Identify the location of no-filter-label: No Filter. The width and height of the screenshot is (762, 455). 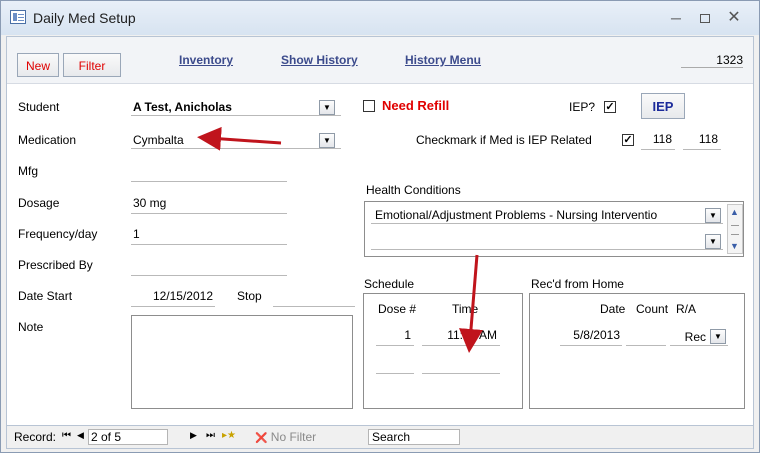
(293, 437).